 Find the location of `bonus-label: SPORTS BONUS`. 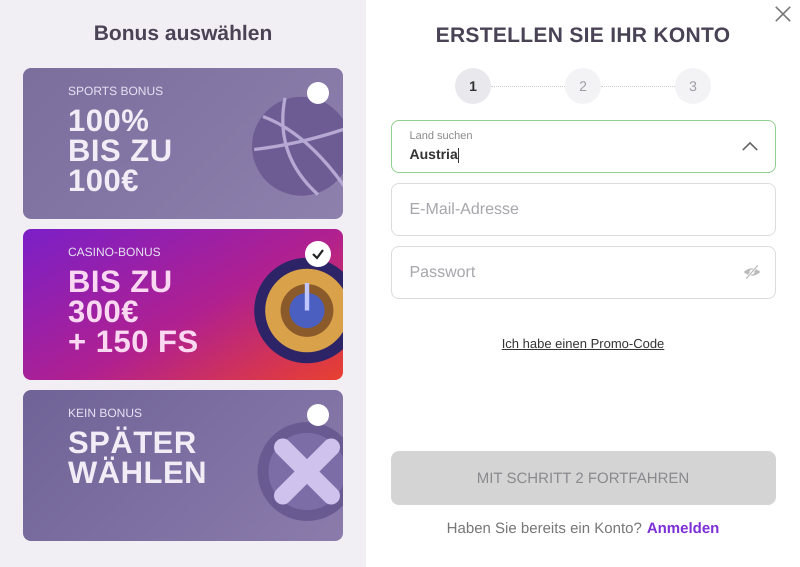

bonus-label: SPORTS BONUS is located at coordinates (116, 91).